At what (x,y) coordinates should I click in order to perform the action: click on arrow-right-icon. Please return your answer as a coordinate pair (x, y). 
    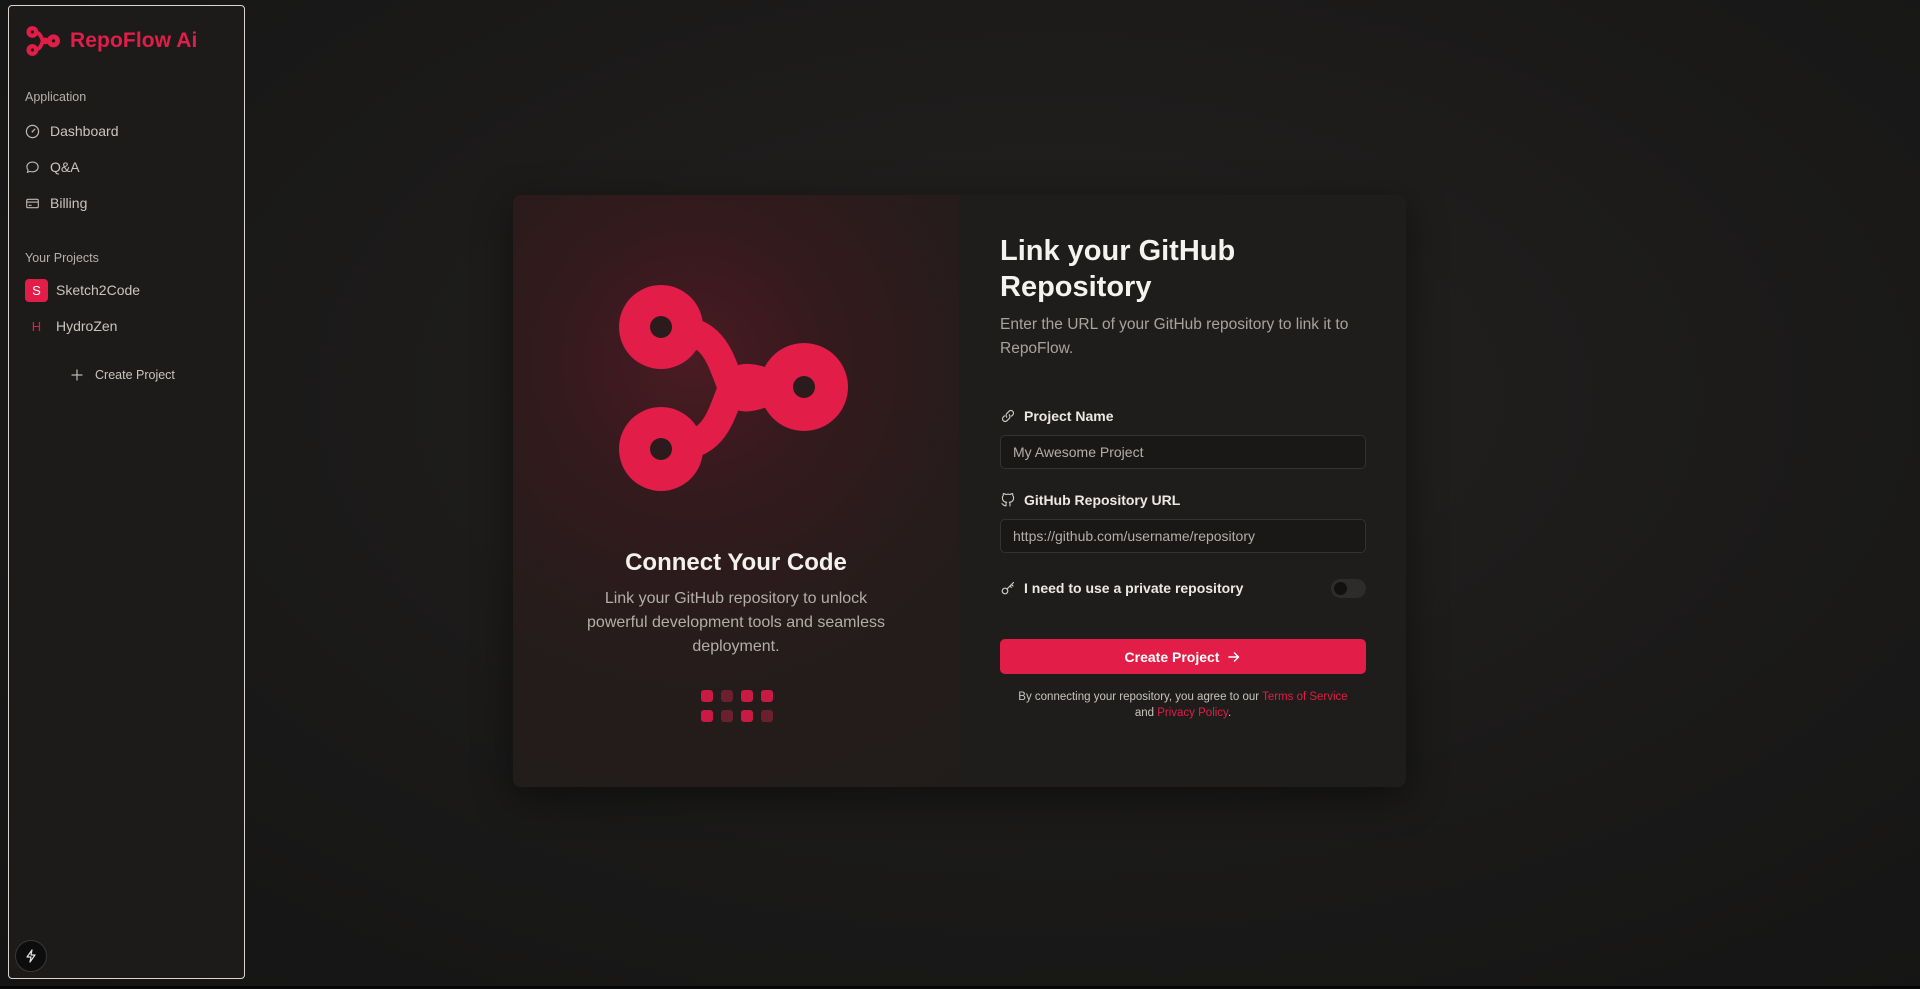
    Looking at the image, I should click on (1234, 656).